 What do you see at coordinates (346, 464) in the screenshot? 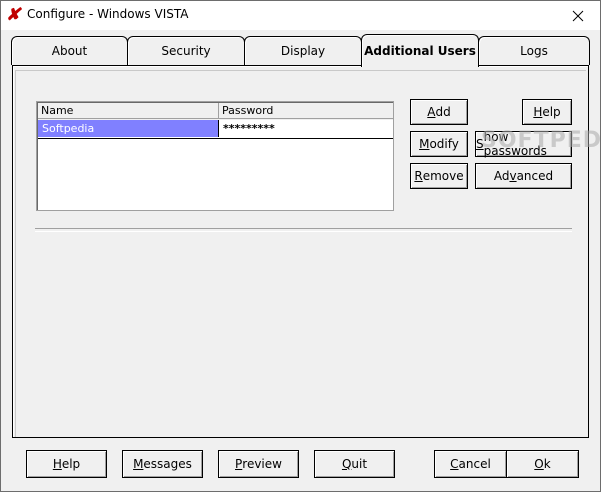
I see `quit-mnemonic: Q` at bounding box center [346, 464].